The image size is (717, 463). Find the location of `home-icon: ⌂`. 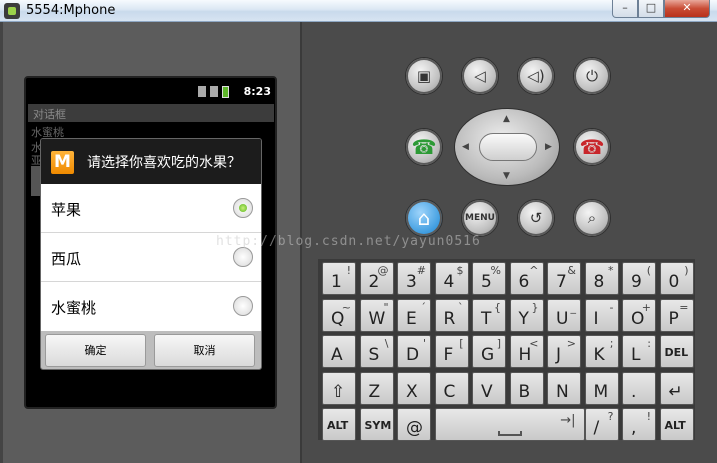

home-icon: ⌂ is located at coordinates (424, 218).